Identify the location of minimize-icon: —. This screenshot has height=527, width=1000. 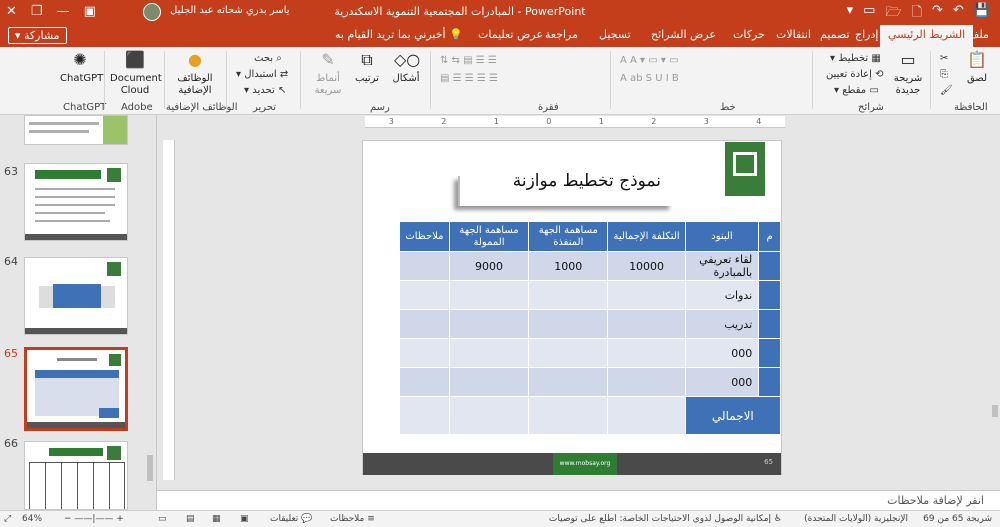
(63, 11).